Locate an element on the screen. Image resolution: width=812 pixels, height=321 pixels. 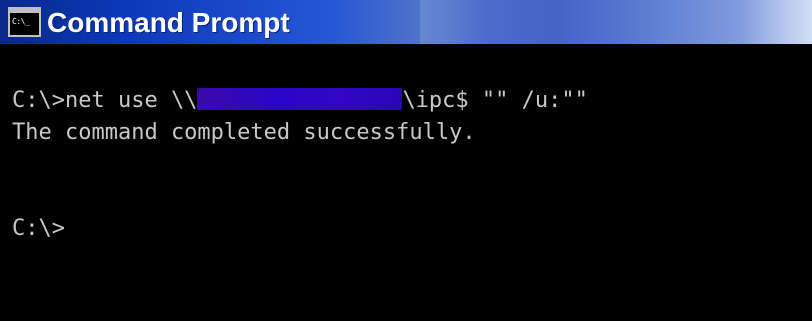
console-line-command: C:\>net use \\ \ipc$ "" /u:"" is located at coordinates (300, 101).